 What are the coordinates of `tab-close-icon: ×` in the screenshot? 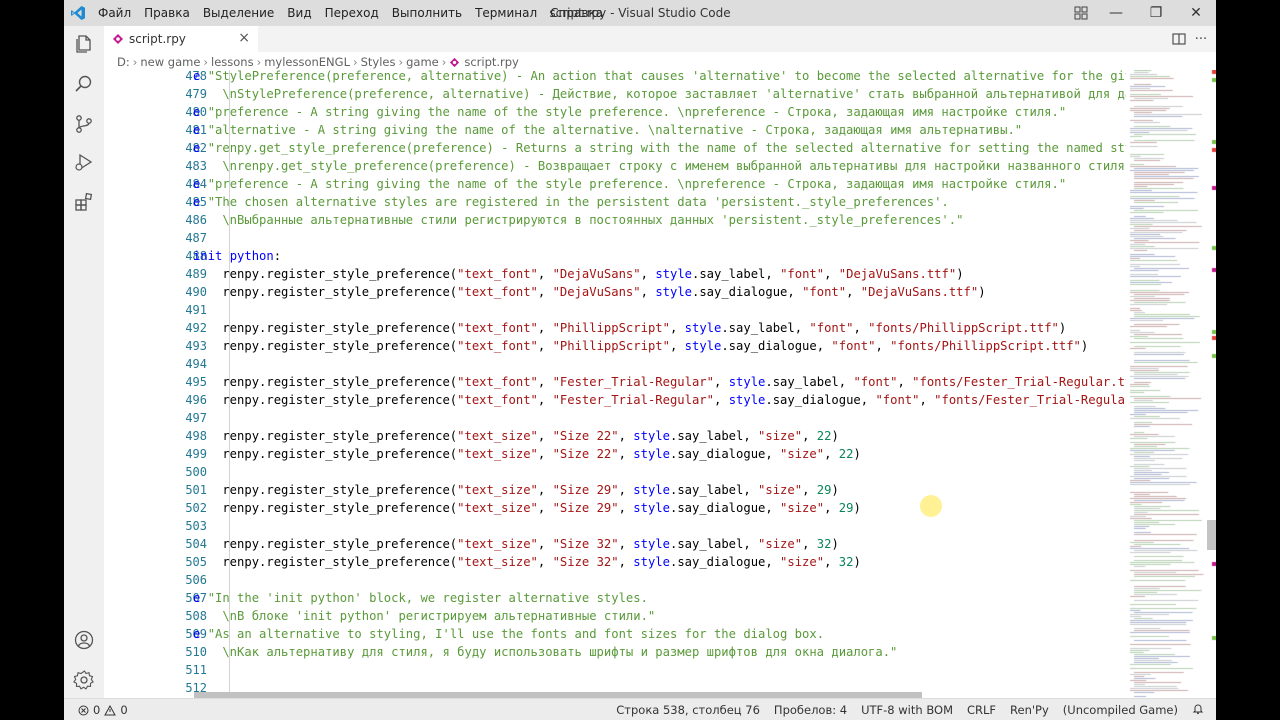 It's located at (244, 38).